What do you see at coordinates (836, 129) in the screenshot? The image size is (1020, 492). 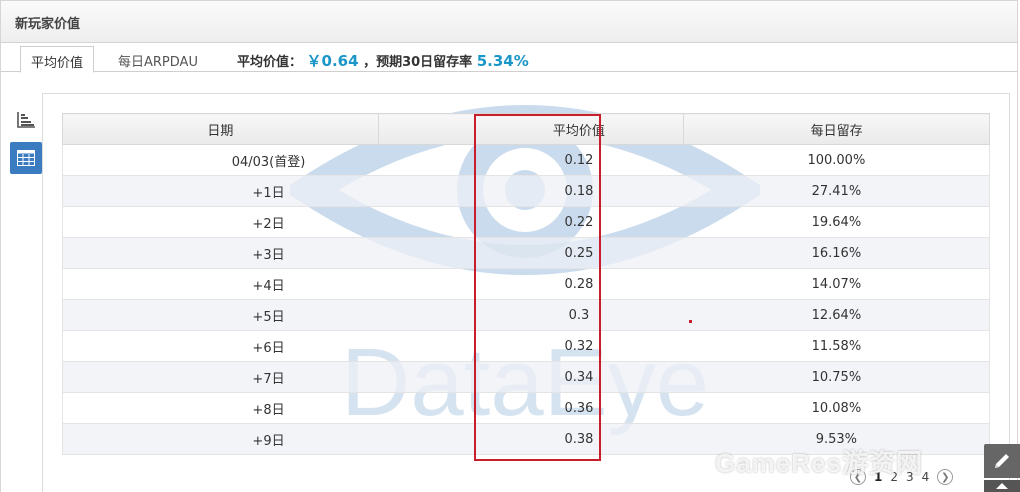 I see `header-daily-retention: 每日留存` at bounding box center [836, 129].